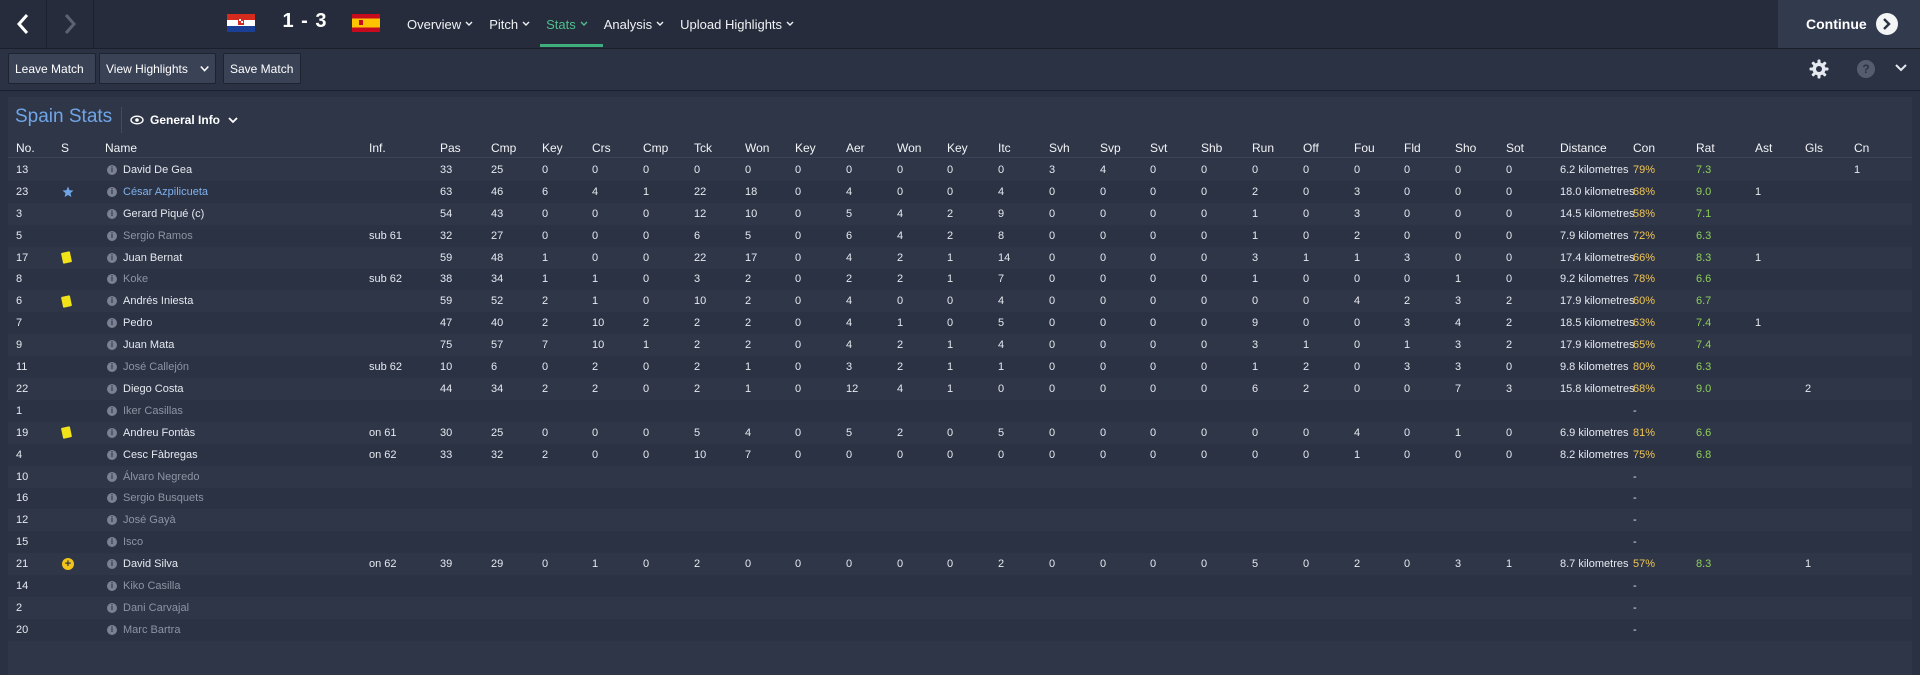  What do you see at coordinates (165, 192) in the screenshot?
I see `player-name: César Azpilicueta` at bounding box center [165, 192].